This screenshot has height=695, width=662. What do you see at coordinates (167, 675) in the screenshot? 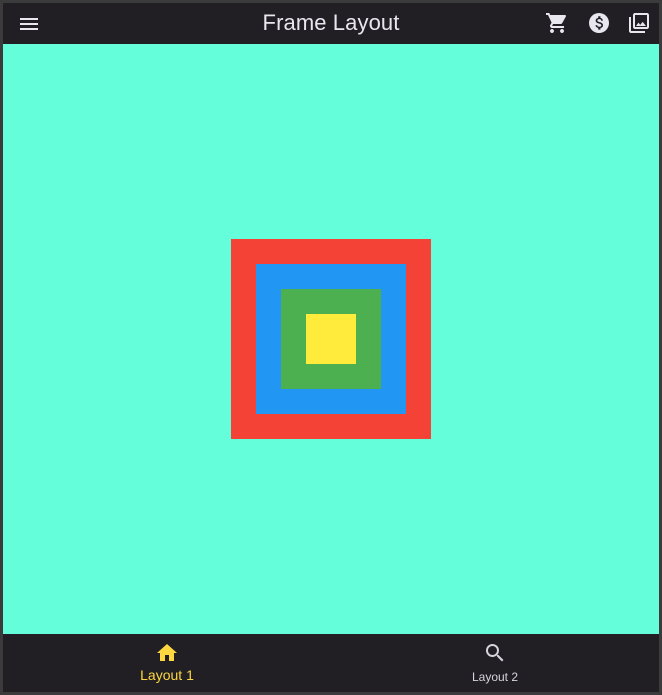
I see `nav-label-layout-1: Layout 1` at bounding box center [167, 675].